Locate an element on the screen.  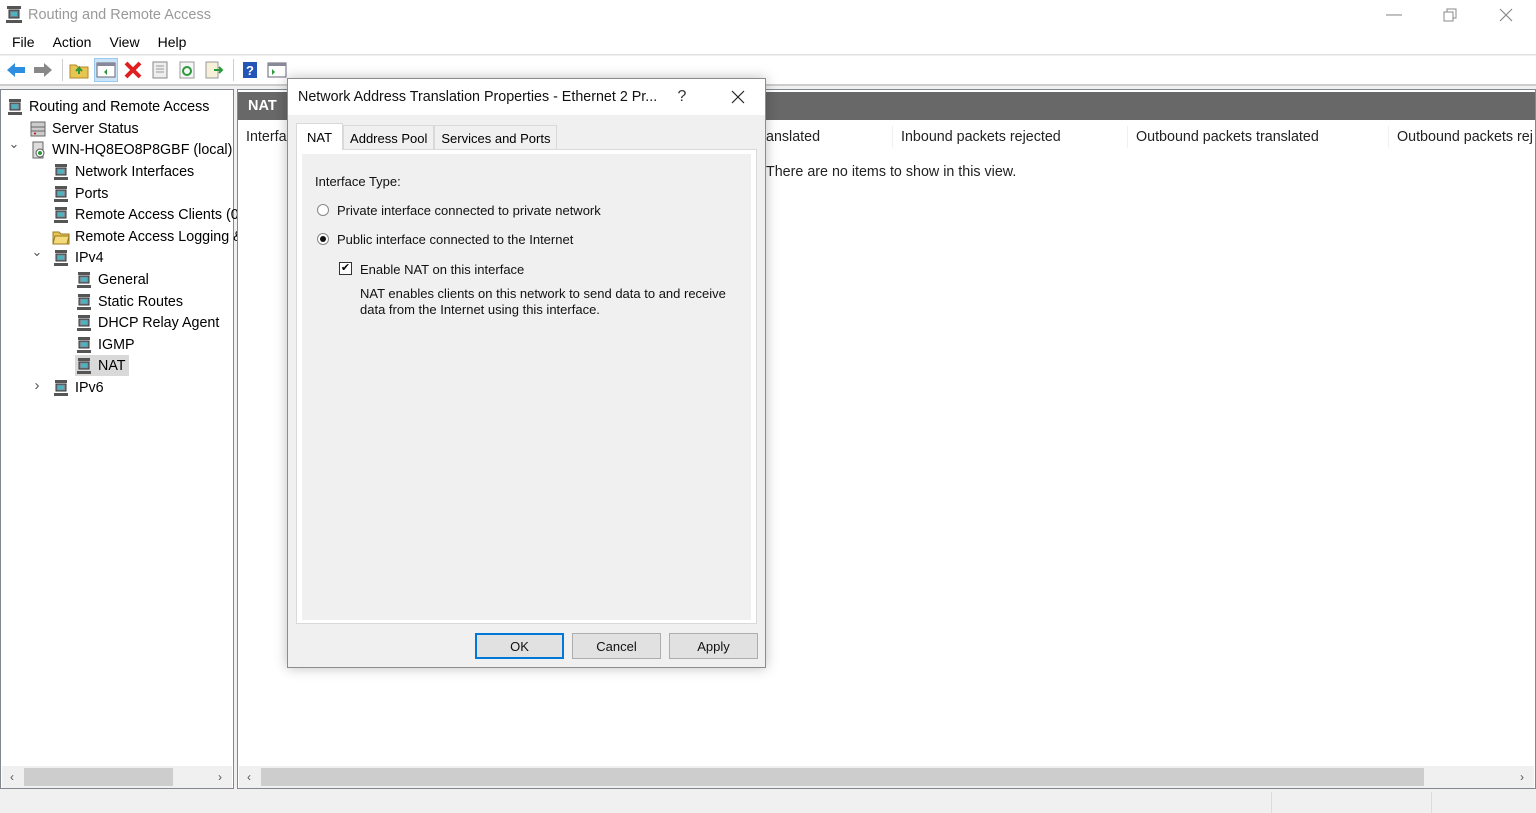
dialog-close-button is located at coordinates (738, 97).